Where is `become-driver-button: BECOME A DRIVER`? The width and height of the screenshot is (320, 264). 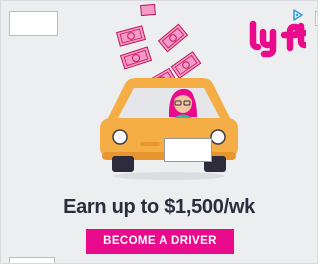
become-driver-button: BECOME A DRIVER is located at coordinates (160, 241).